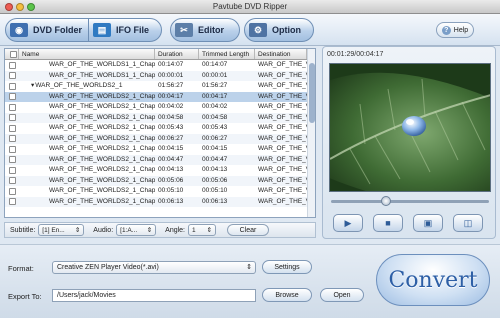 Image resolution: width=500 pixels, height=318 pixels. Describe the element at coordinates (177, 54) in the screenshot. I see `column-duration: Duration` at that location.